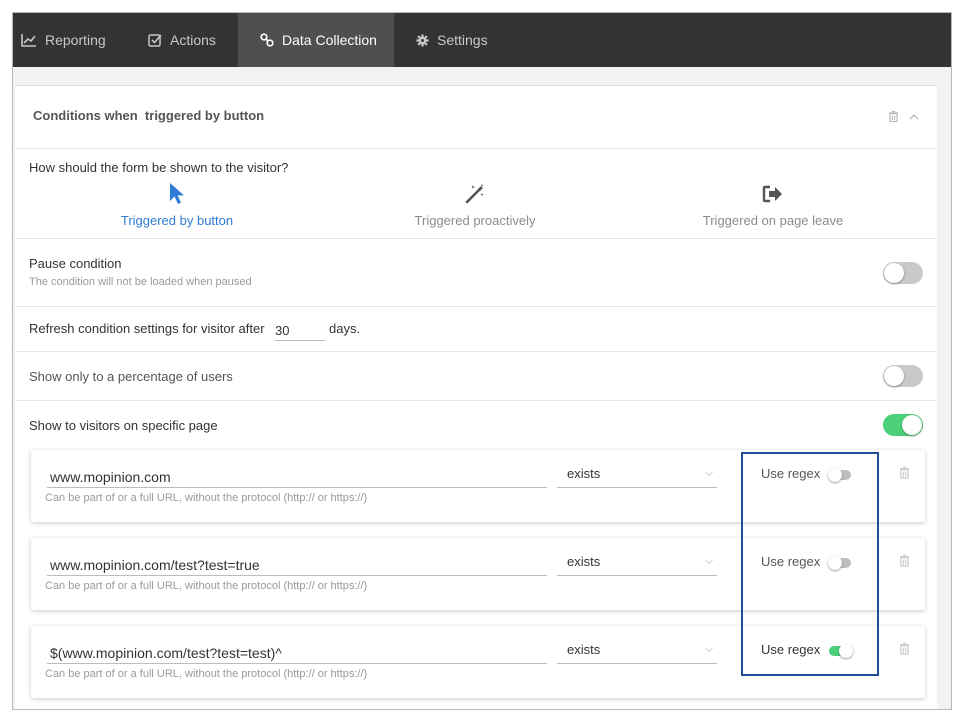 The image size is (964, 722). Describe the element at coordinates (75, 263) in the screenshot. I see `pause-condition-title: Pause condition` at that location.